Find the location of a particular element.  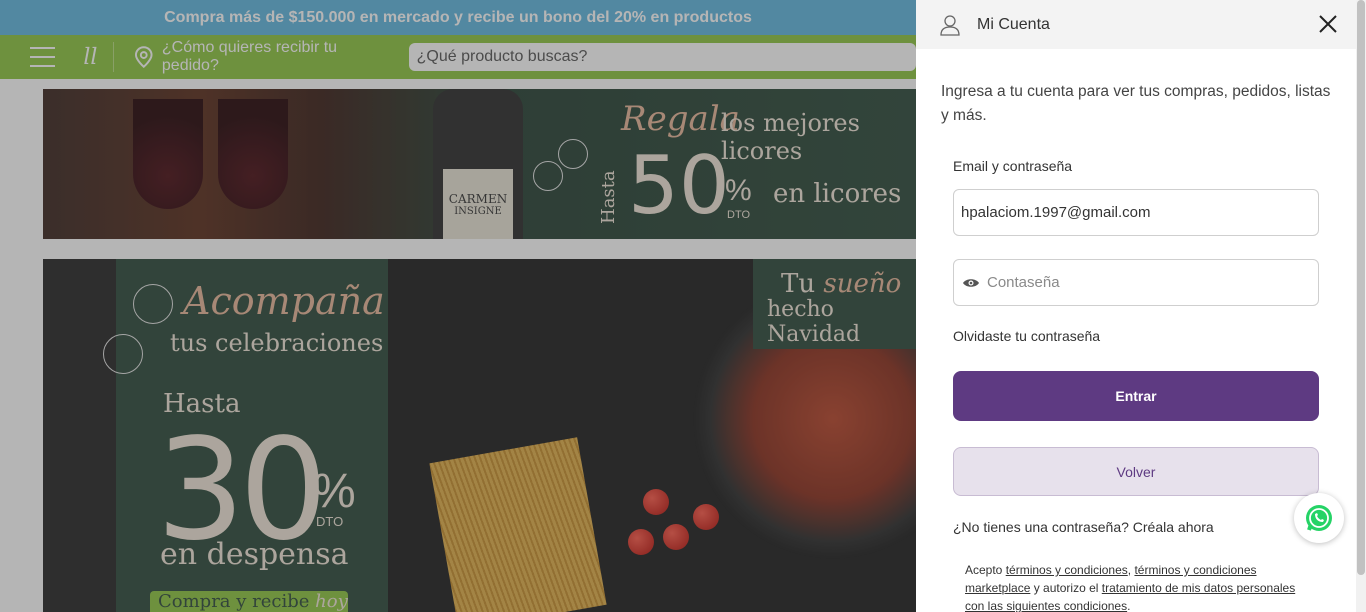

user-icon is located at coordinates (950, 25).